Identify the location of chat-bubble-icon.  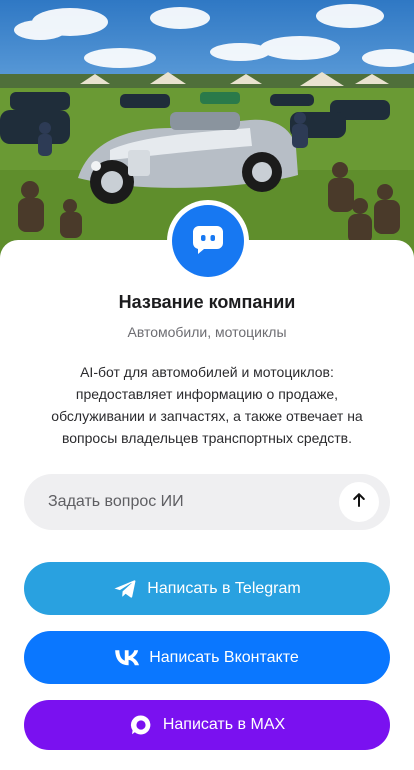
(208, 241).